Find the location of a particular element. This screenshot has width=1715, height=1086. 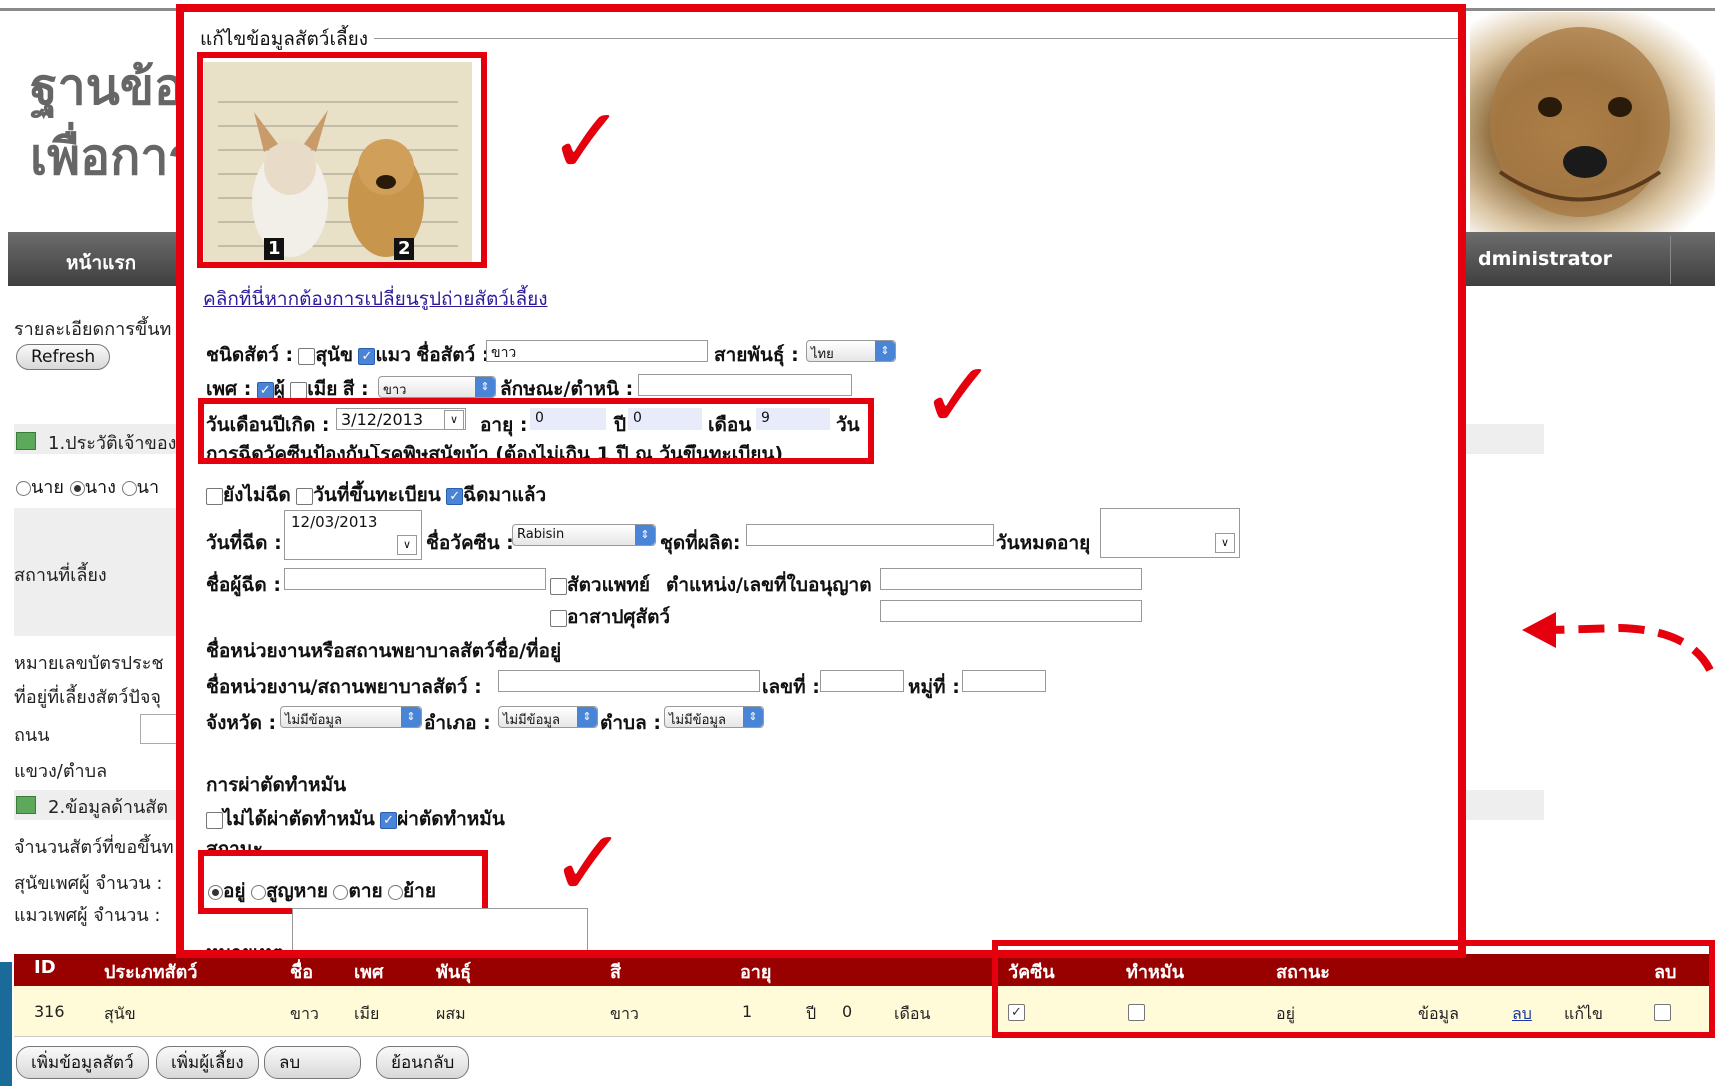

nav-home: หน้าแรก is located at coordinates (101, 263).